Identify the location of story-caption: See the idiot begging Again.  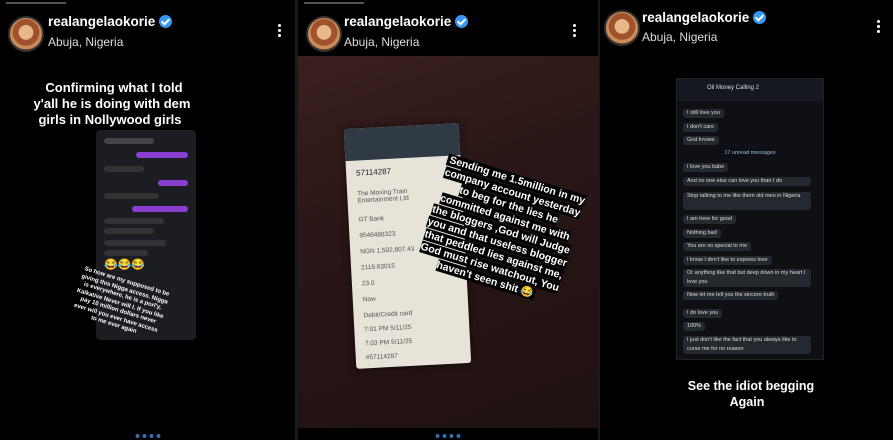
(749, 394).